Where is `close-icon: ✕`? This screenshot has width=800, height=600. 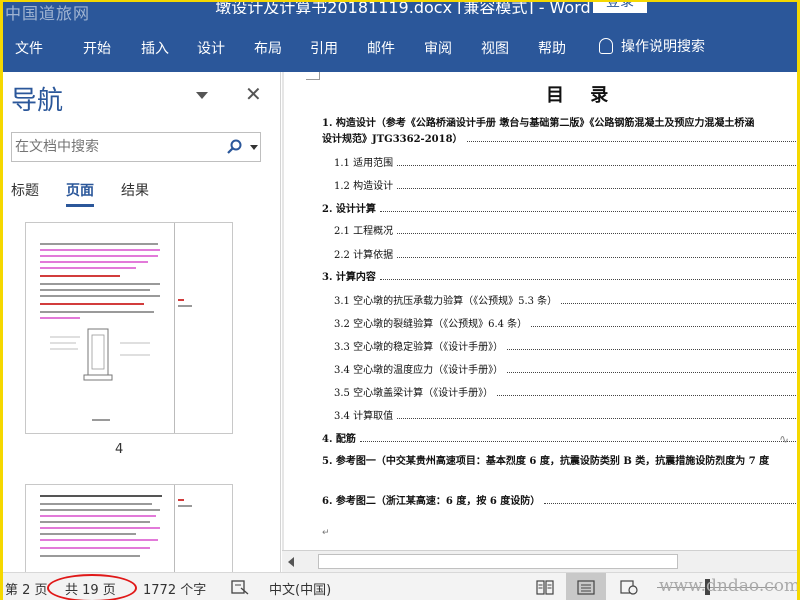
close-icon: ✕ is located at coordinates (253, 94).